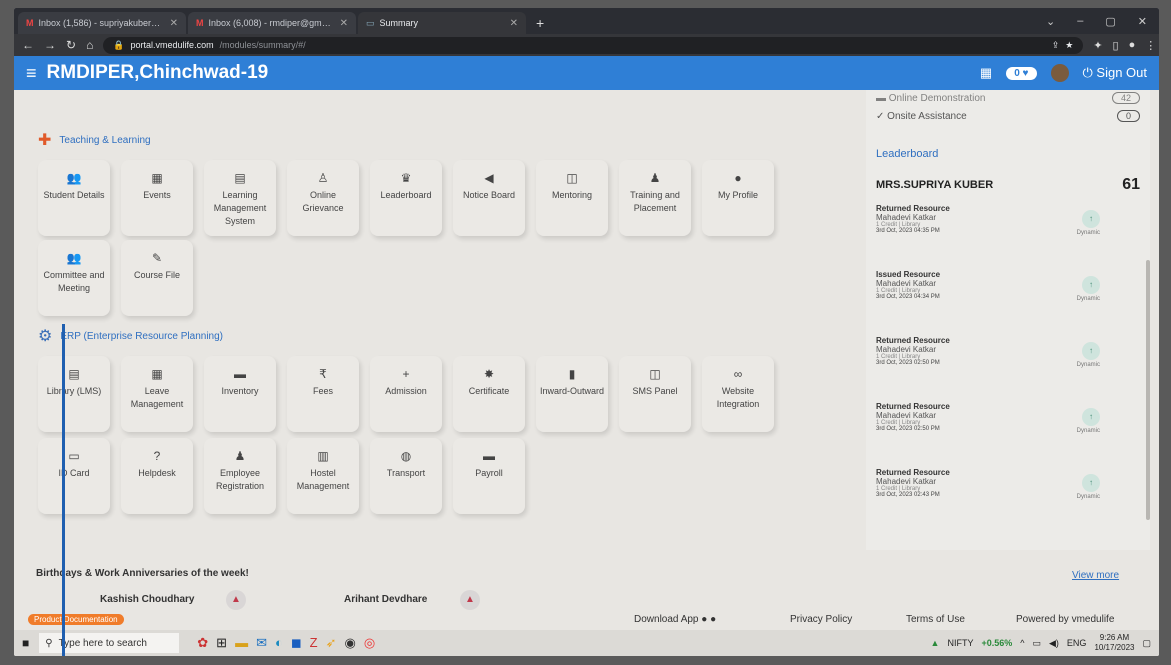  What do you see at coordinates (279, 643) in the screenshot?
I see `edge-icon: ◐` at bounding box center [279, 643].